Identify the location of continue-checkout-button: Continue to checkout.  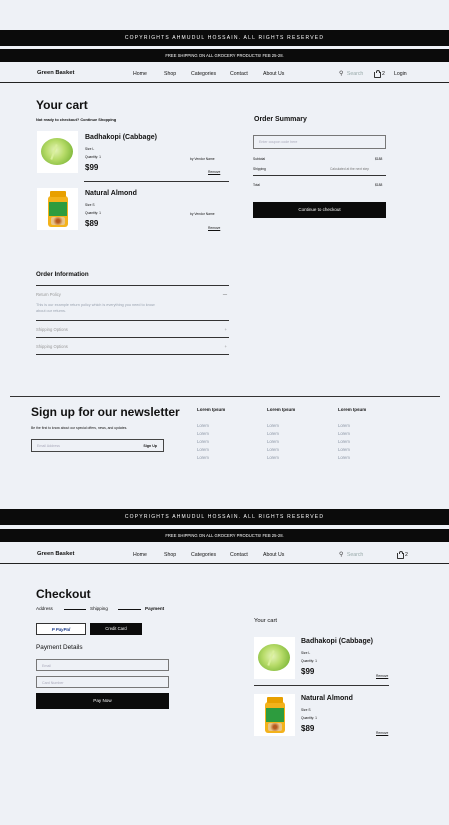
(319, 210).